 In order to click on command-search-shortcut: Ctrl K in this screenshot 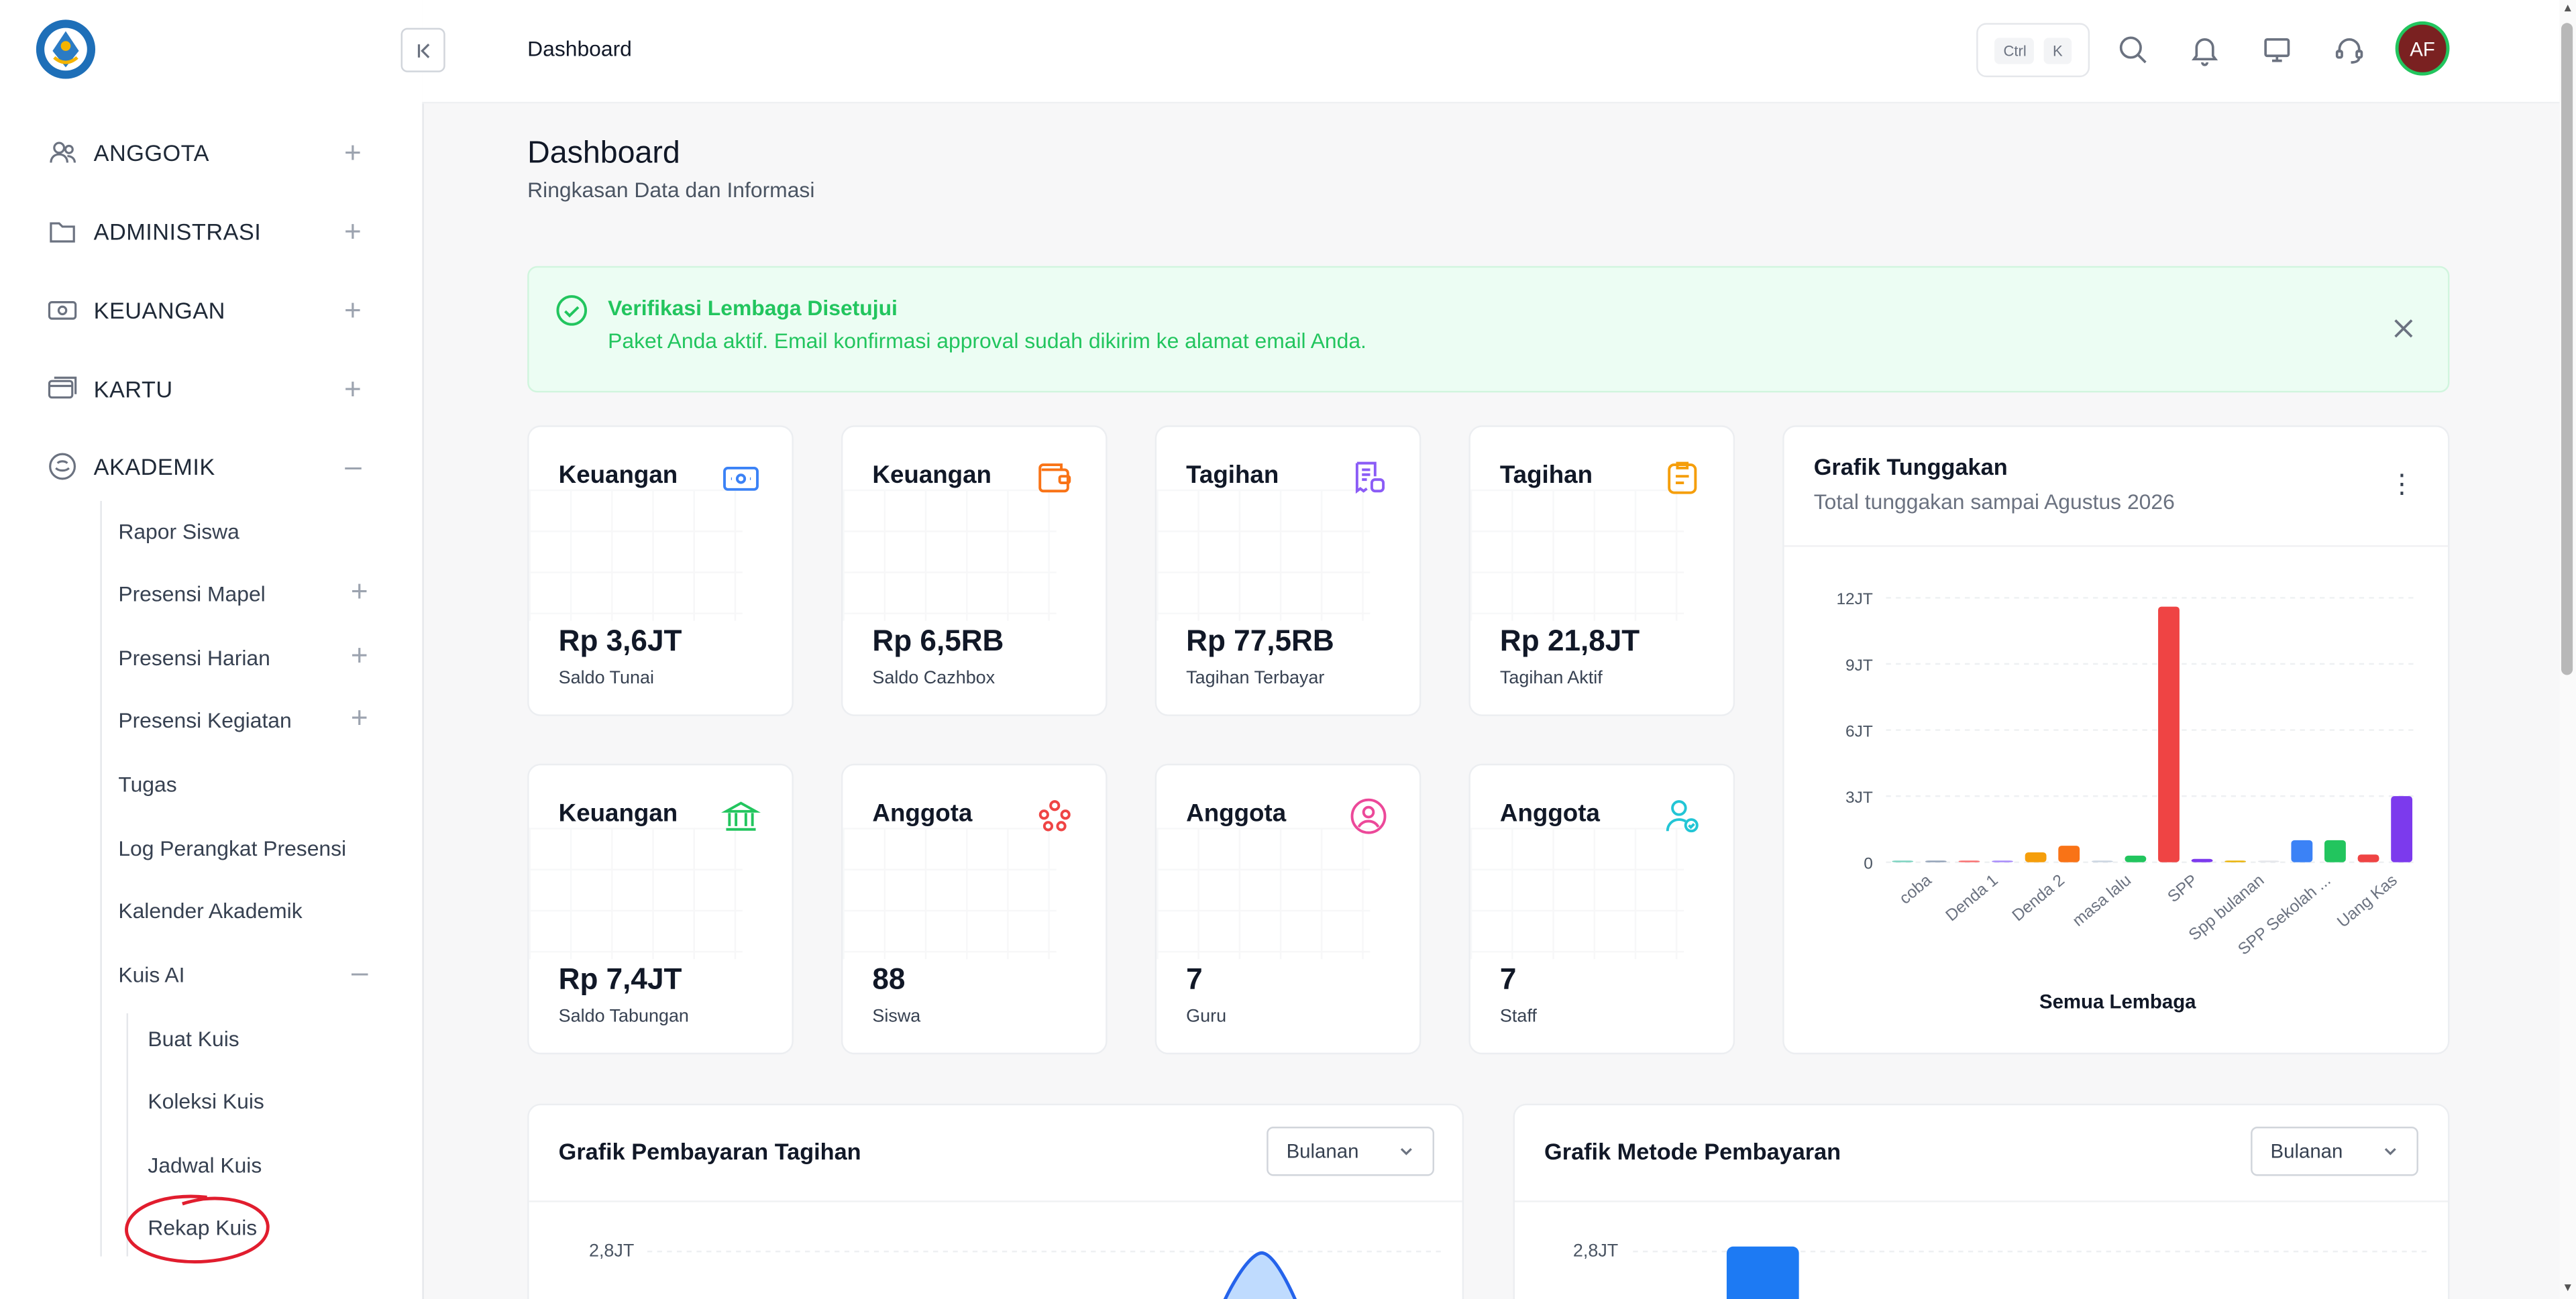, I will do `click(2033, 51)`.